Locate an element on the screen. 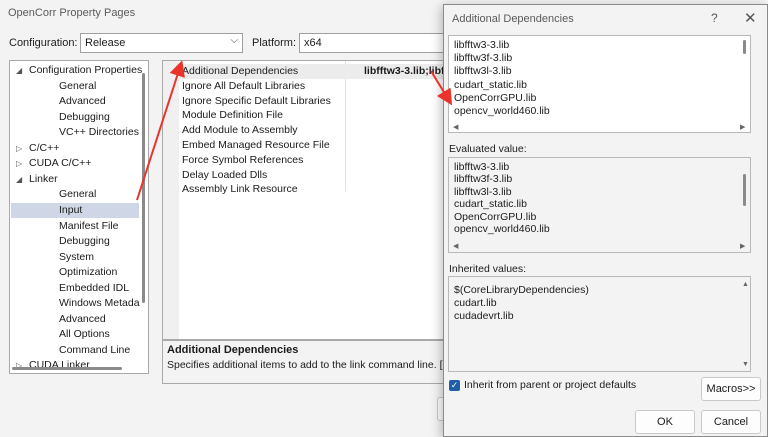  description-title: Additional Dependencies is located at coordinates (233, 350).